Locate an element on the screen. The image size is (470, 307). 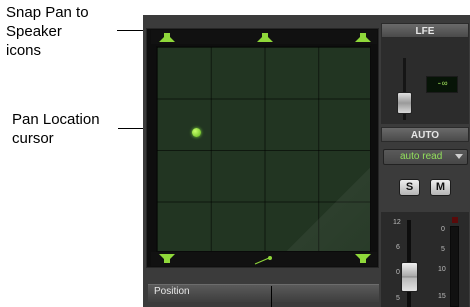
speaker-right-icon is located at coordinates (363, 38).